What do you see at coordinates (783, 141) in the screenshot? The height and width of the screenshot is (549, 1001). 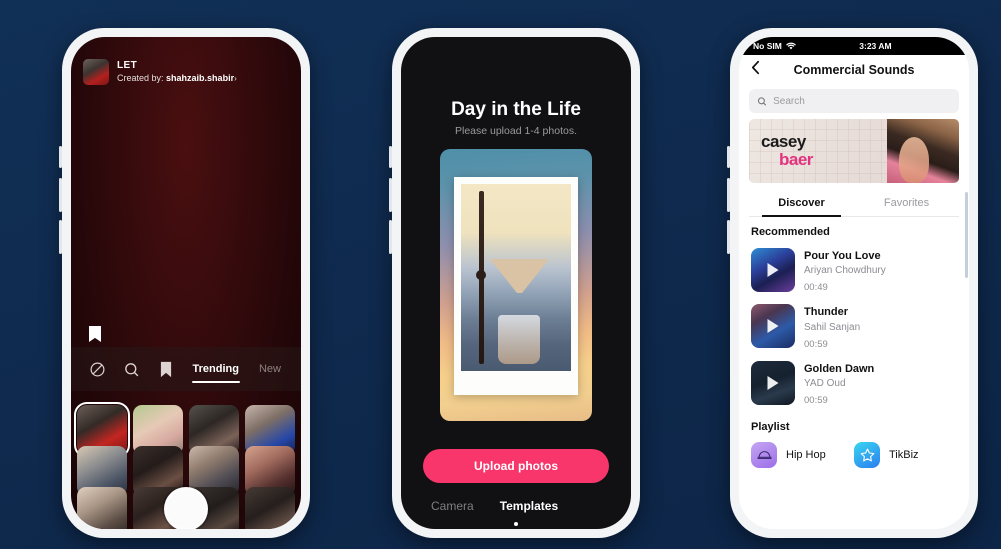 I see `banner-line-1: casey` at bounding box center [783, 141].